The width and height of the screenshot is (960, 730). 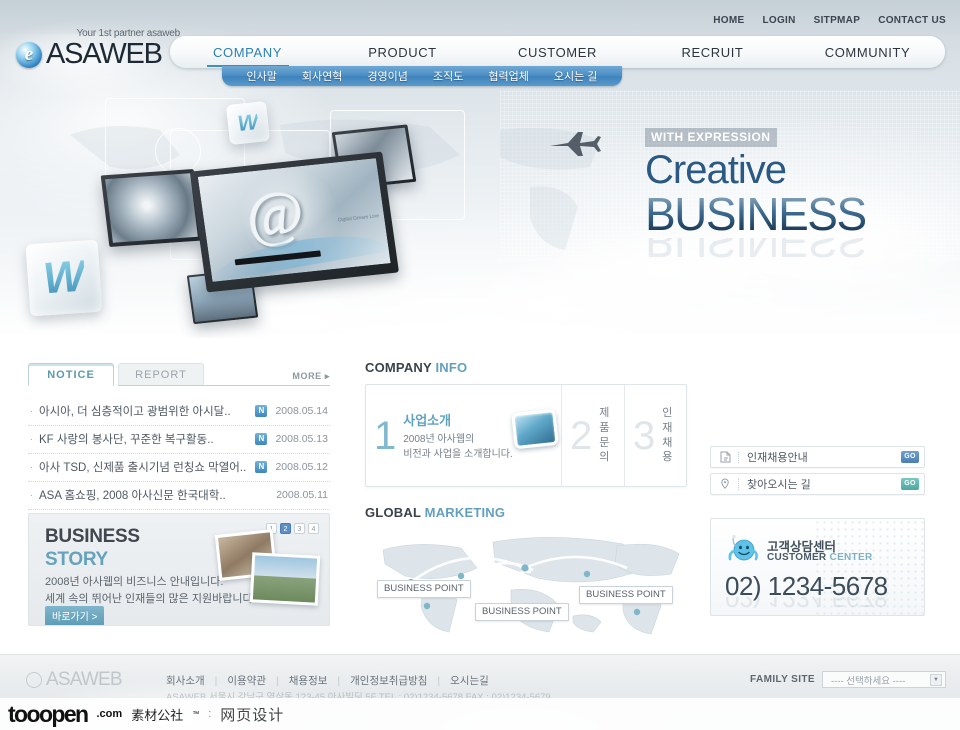 What do you see at coordinates (817, 457) in the screenshot?
I see `quick-link-recruit: 인재채용안내 GO` at bounding box center [817, 457].